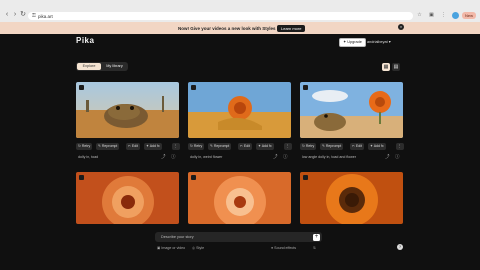 This screenshot has height=270, width=480. Describe the element at coordinates (314, 248) in the screenshot. I see `settings-icon: ⇅` at that location.